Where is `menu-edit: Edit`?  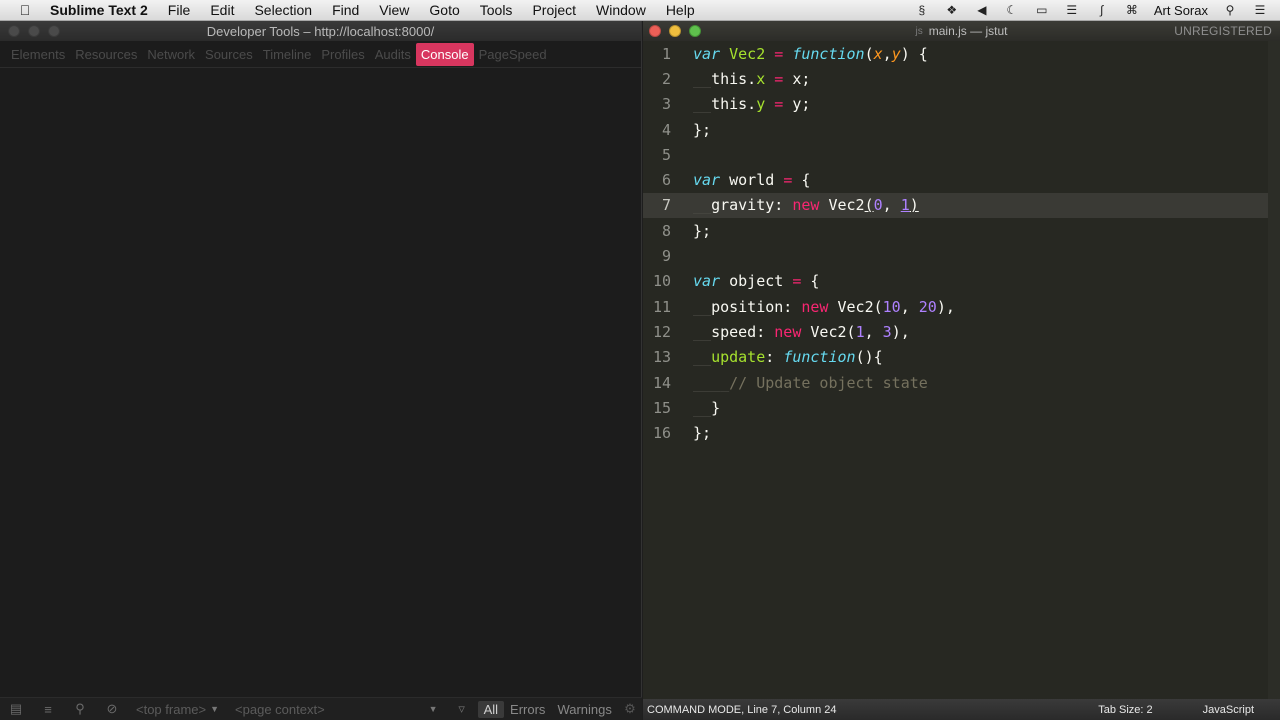 menu-edit: Edit is located at coordinates (222, 10).